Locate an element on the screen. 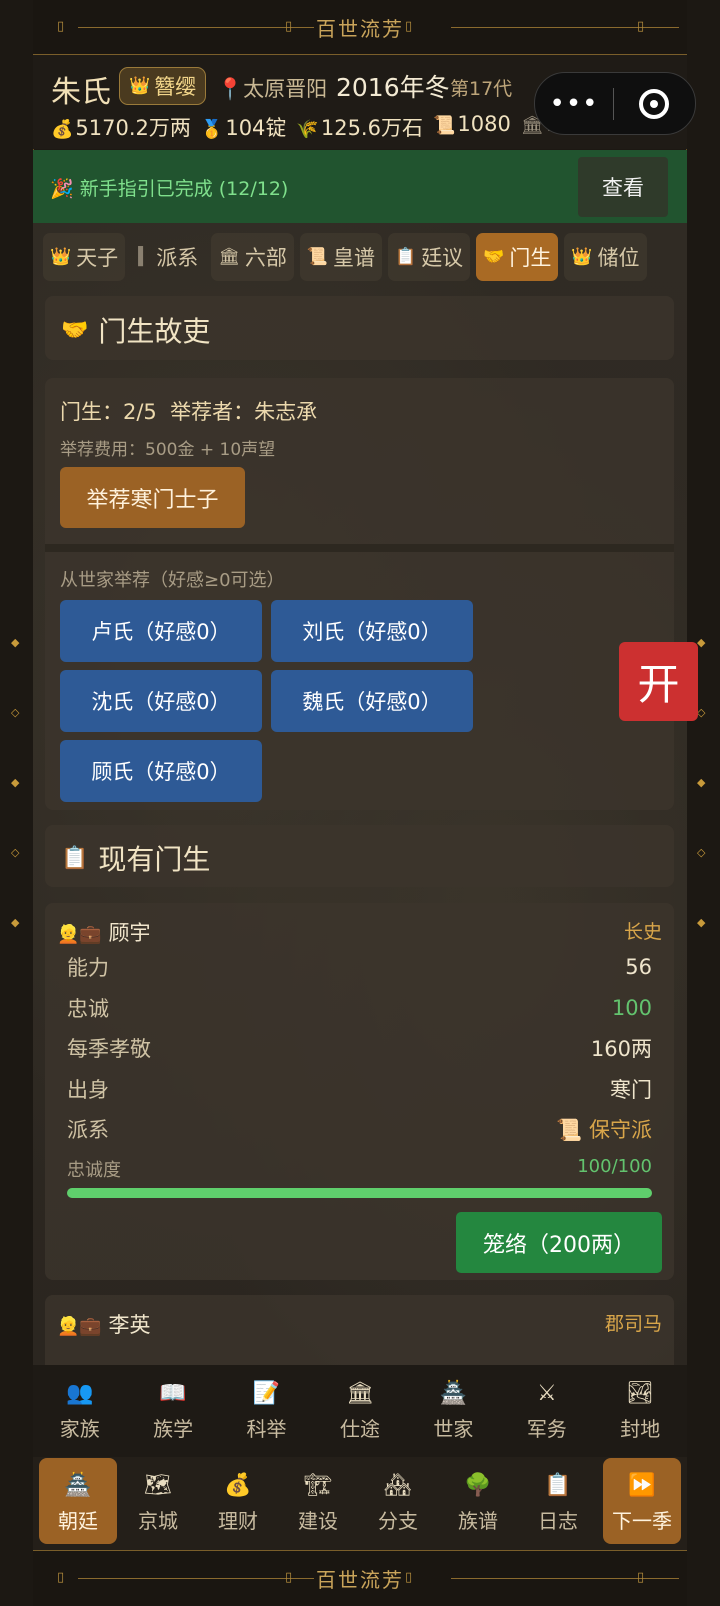 The width and height of the screenshot is (720, 1606). attr-value: 100 is located at coordinates (631, 1008).